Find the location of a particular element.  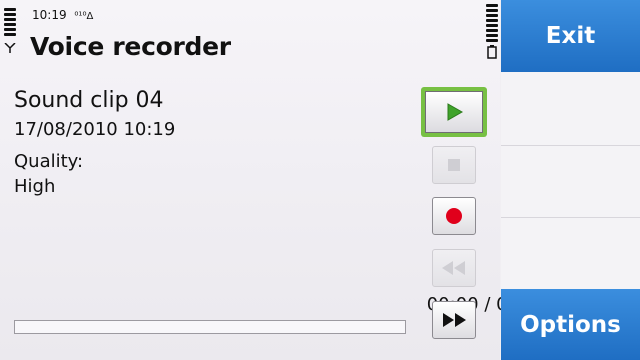

options-softkey: Options is located at coordinates (570, 324).